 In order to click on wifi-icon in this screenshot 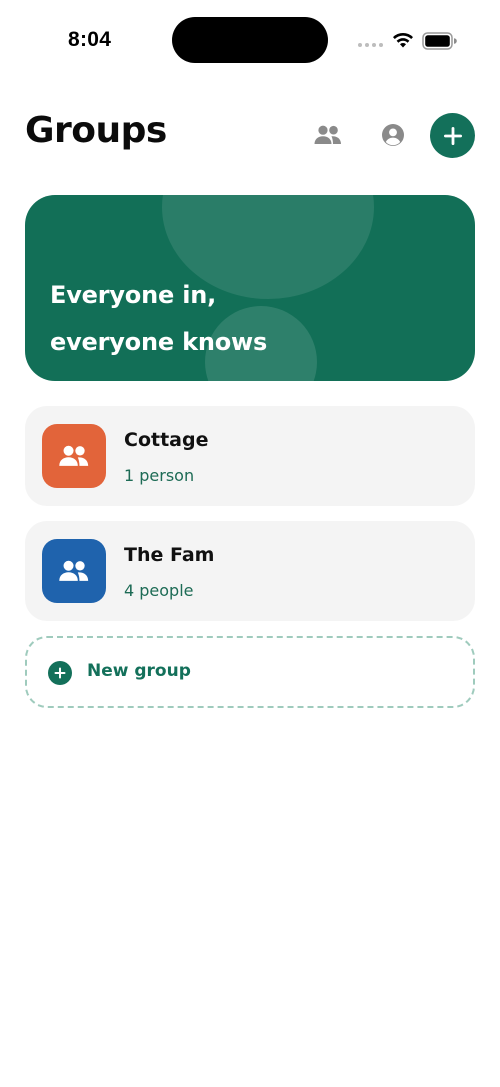, I will do `click(403, 40)`.